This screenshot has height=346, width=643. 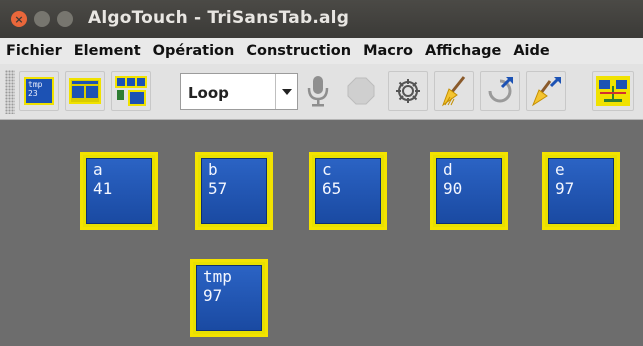 I want to click on variable-tile-e: e 97, so click(x=581, y=191).